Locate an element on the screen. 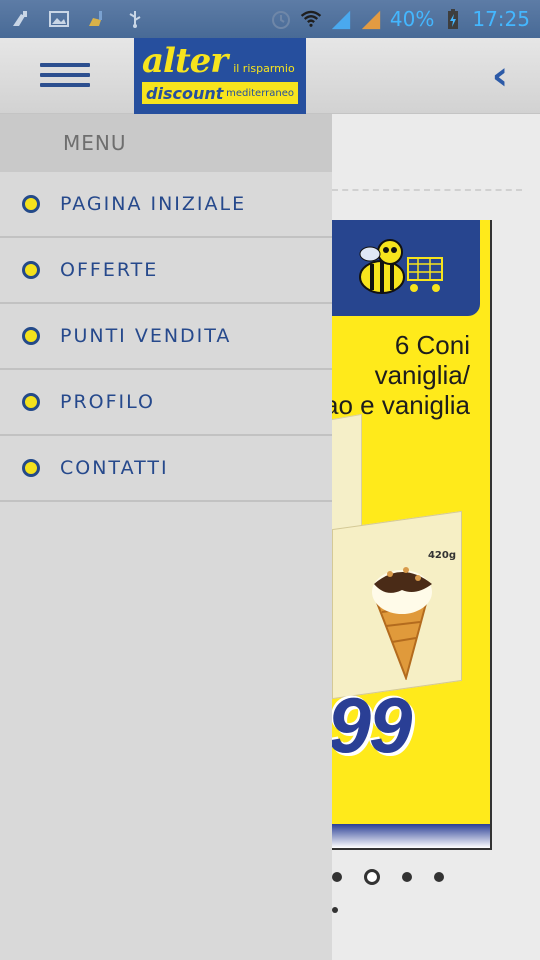 The width and height of the screenshot is (540, 960). alarm-icon is located at coordinates (281, 19).